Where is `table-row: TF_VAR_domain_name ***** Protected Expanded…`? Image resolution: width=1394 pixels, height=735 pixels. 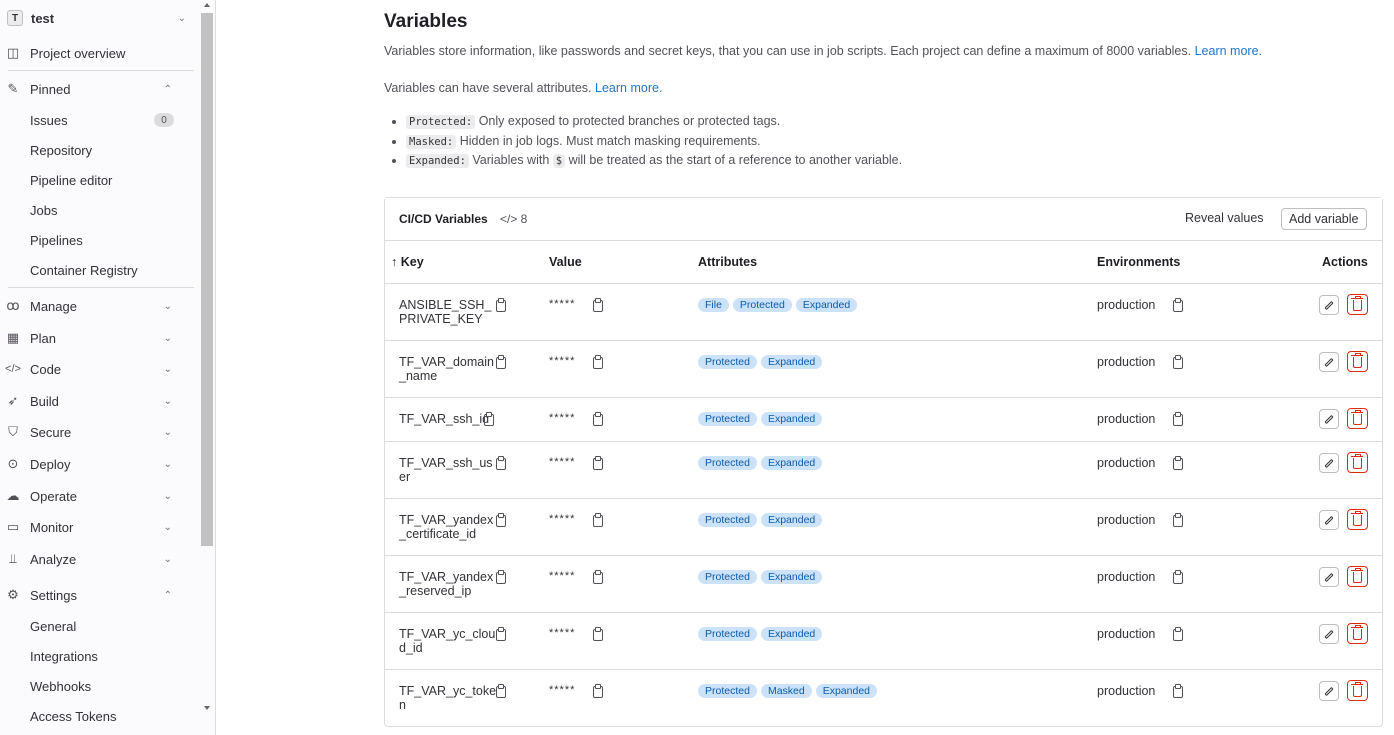
table-row: TF_VAR_domain_name ***** Protected Expanded… is located at coordinates (883, 369).